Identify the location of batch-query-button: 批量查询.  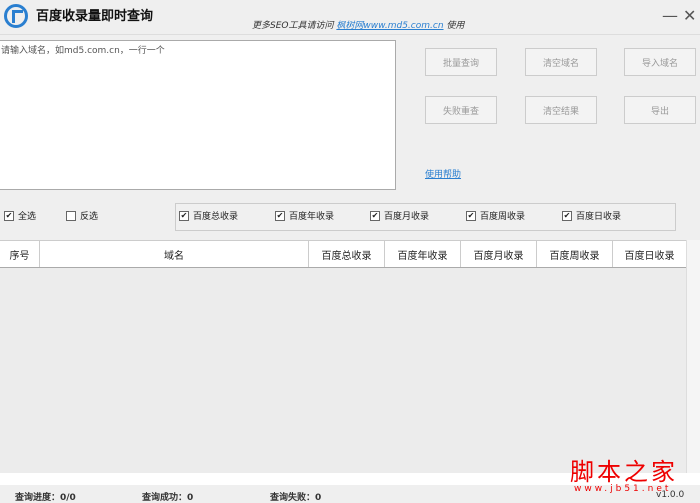
(461, 62).